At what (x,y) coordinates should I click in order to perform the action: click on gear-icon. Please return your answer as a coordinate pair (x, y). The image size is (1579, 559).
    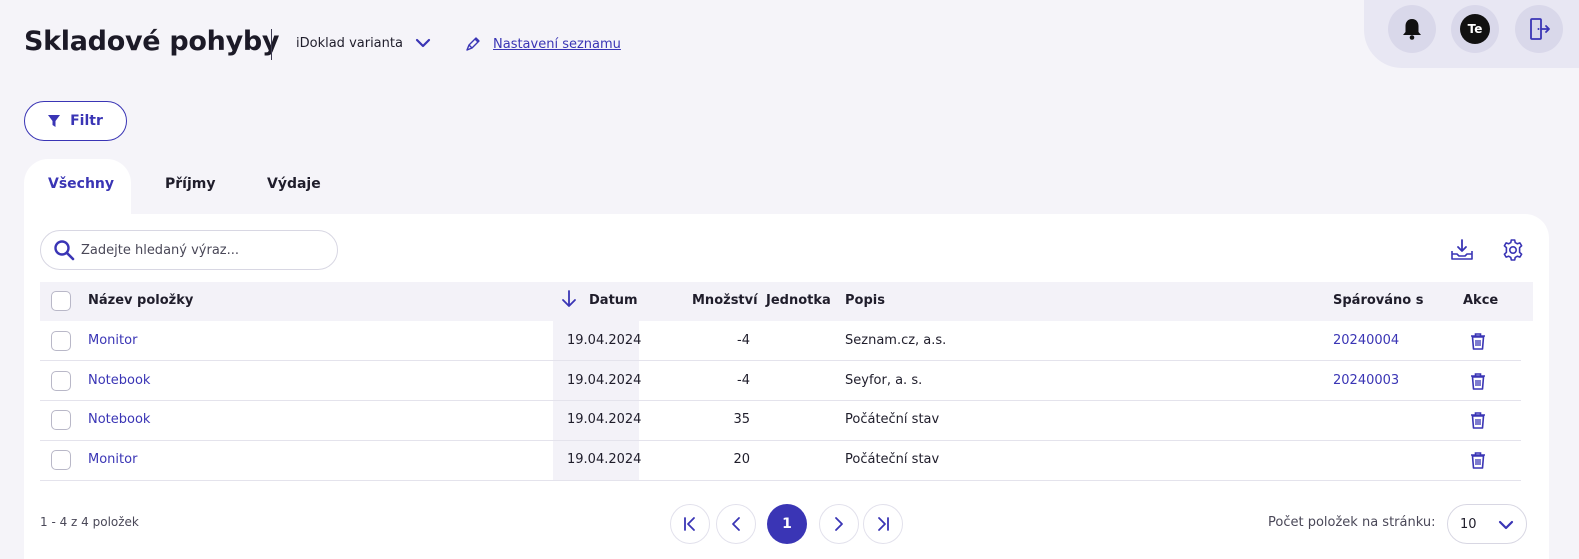
    Looking at the image, I should click on (1513, 250).